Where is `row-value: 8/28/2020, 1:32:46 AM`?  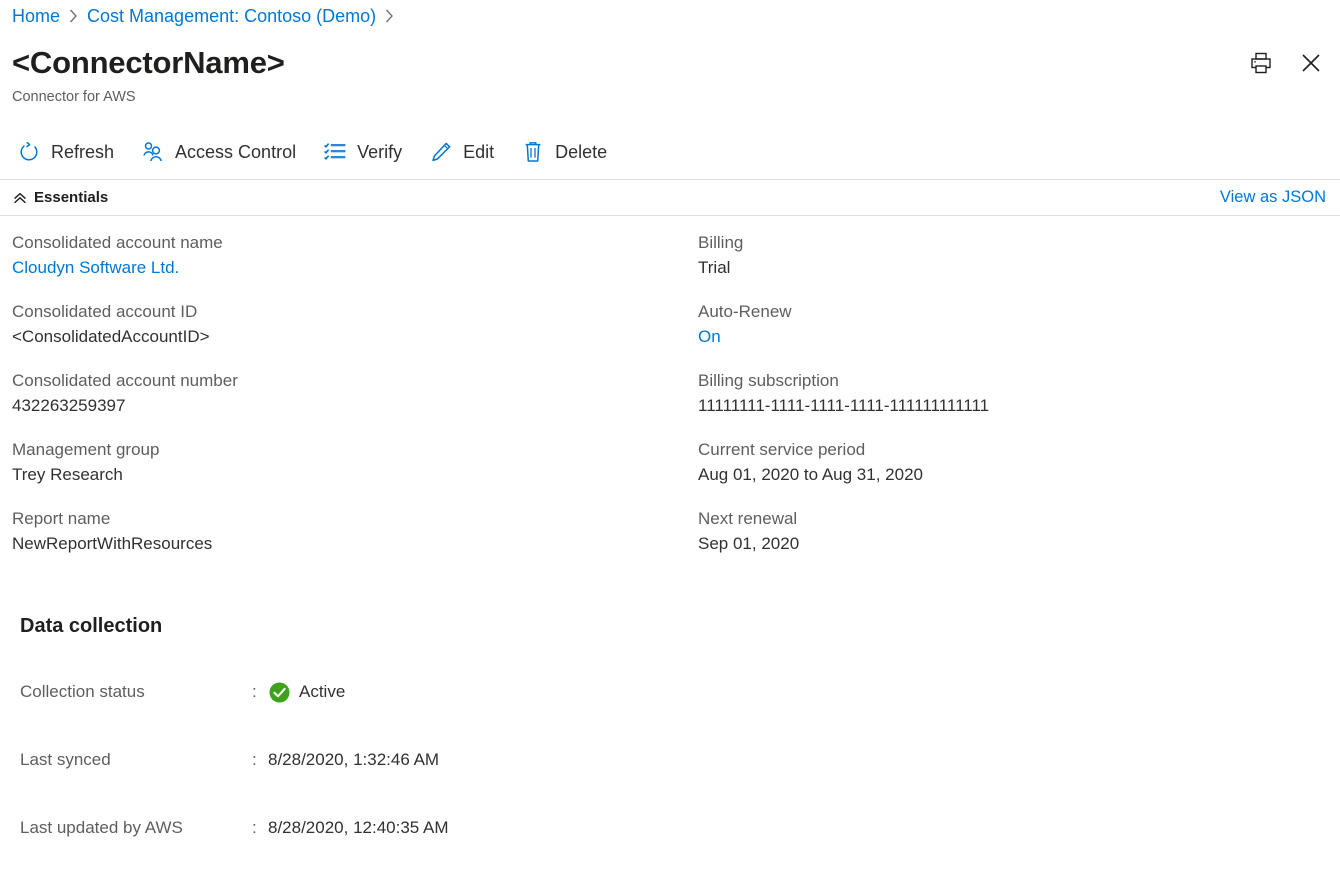 row-value: 8/28/2020, 1:32:46 AM is located at coordinates (354, 759).